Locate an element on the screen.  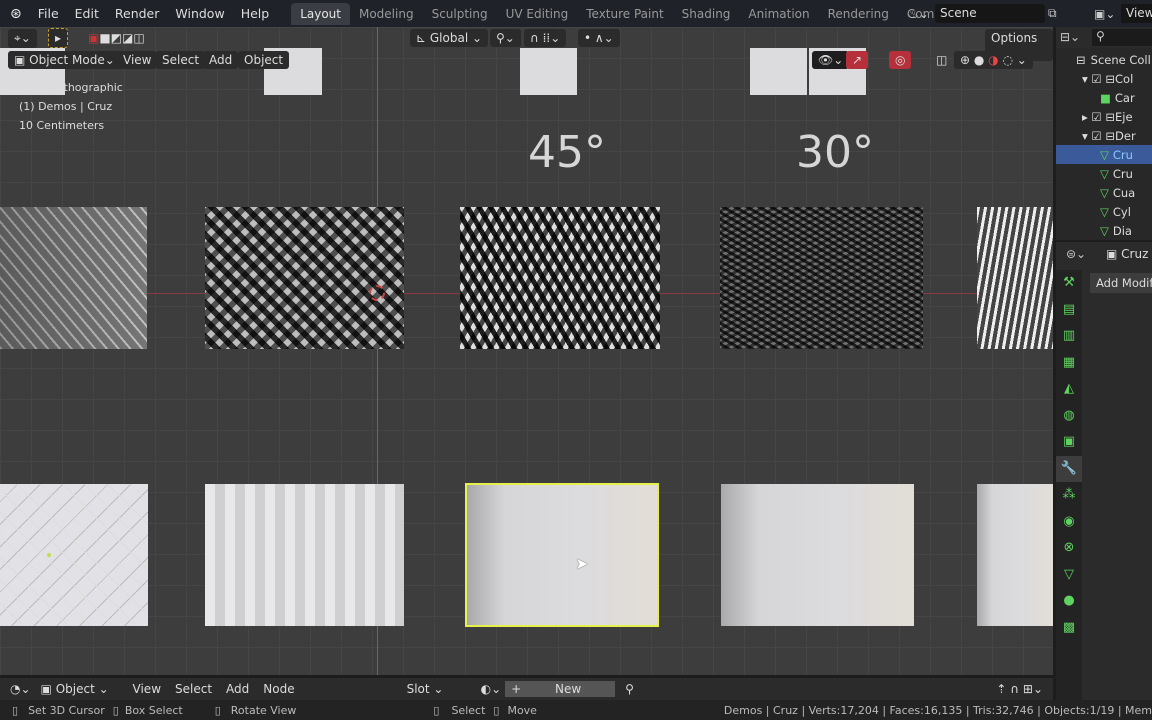
tab-animation: Animation is located at coordinates (778, 14).